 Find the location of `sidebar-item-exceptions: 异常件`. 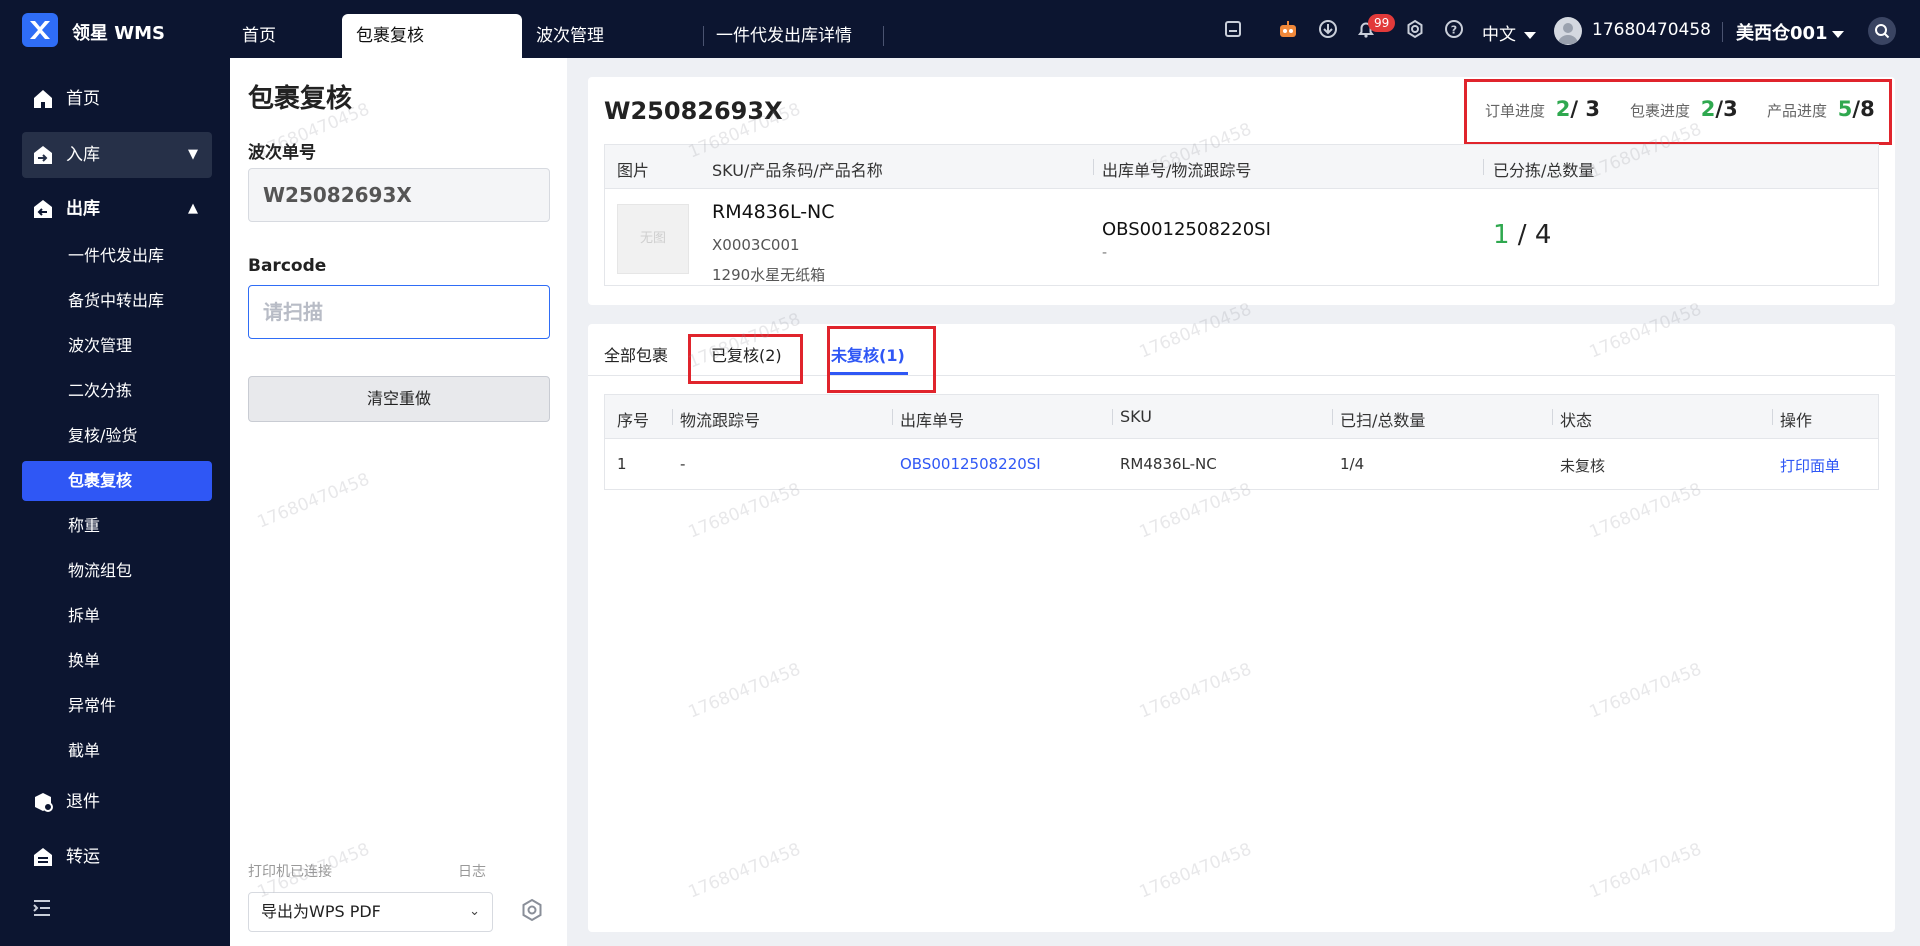

sidebar-item-exceptions: 异常件 is located at coordinates (117, 706).